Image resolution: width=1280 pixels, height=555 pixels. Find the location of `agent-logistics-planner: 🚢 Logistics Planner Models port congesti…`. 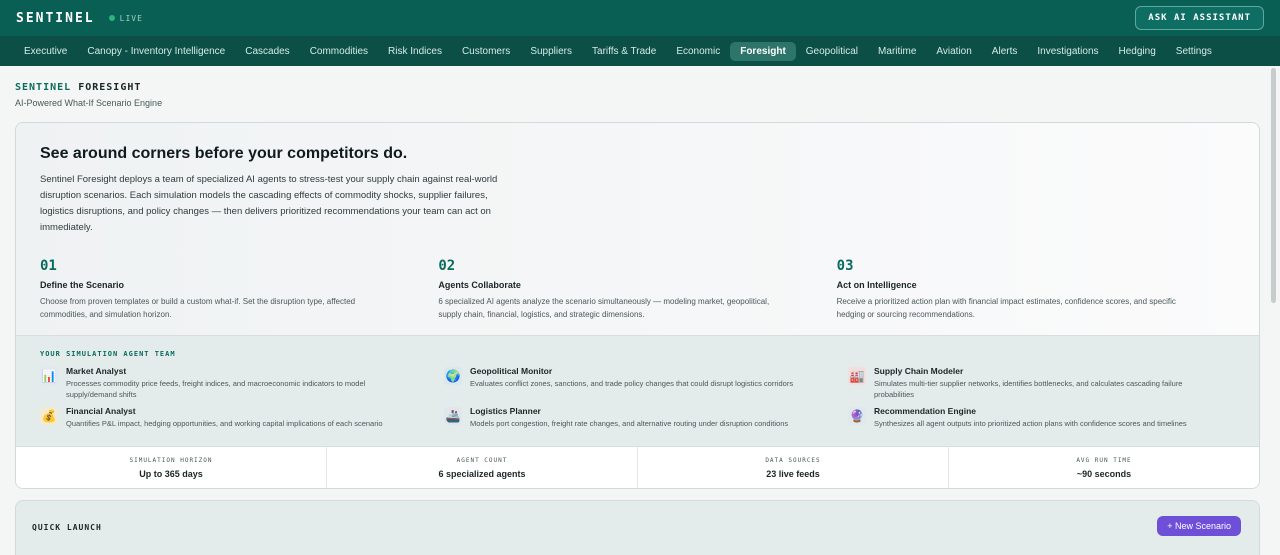

agent-logistics-planner: 🚢 Logistics Planner Models port congesti… is located at coordinates (646, 417).